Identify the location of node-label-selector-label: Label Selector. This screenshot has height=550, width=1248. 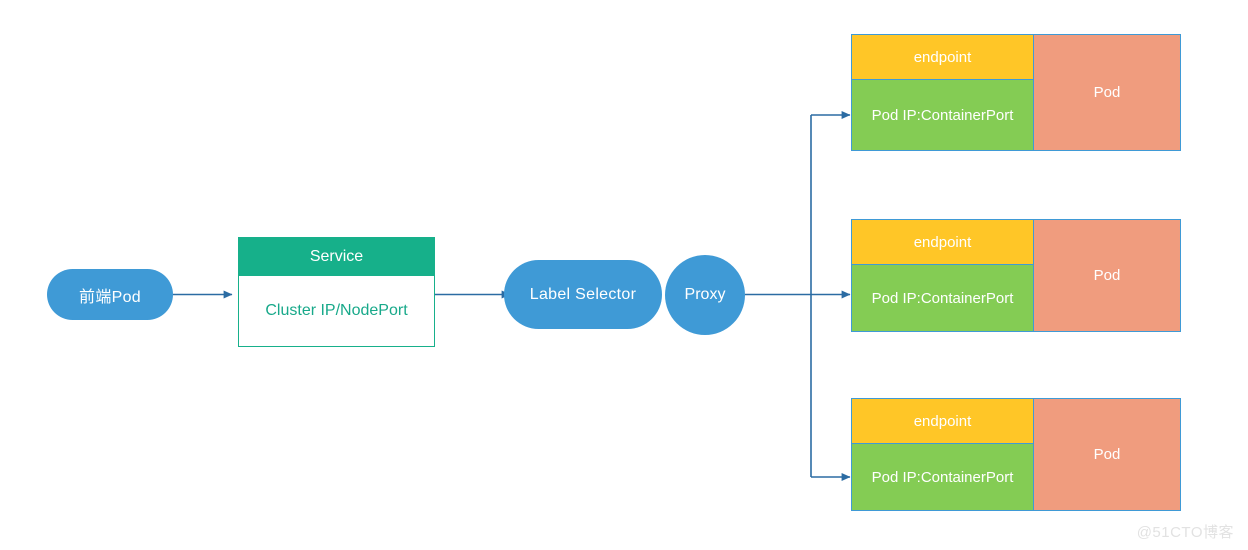
(583, 294).